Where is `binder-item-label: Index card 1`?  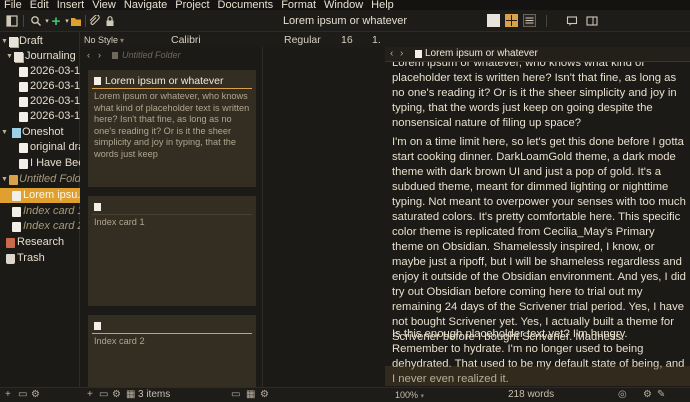
binder-item-label: Index card 1 is located at coordinates (51, 211).